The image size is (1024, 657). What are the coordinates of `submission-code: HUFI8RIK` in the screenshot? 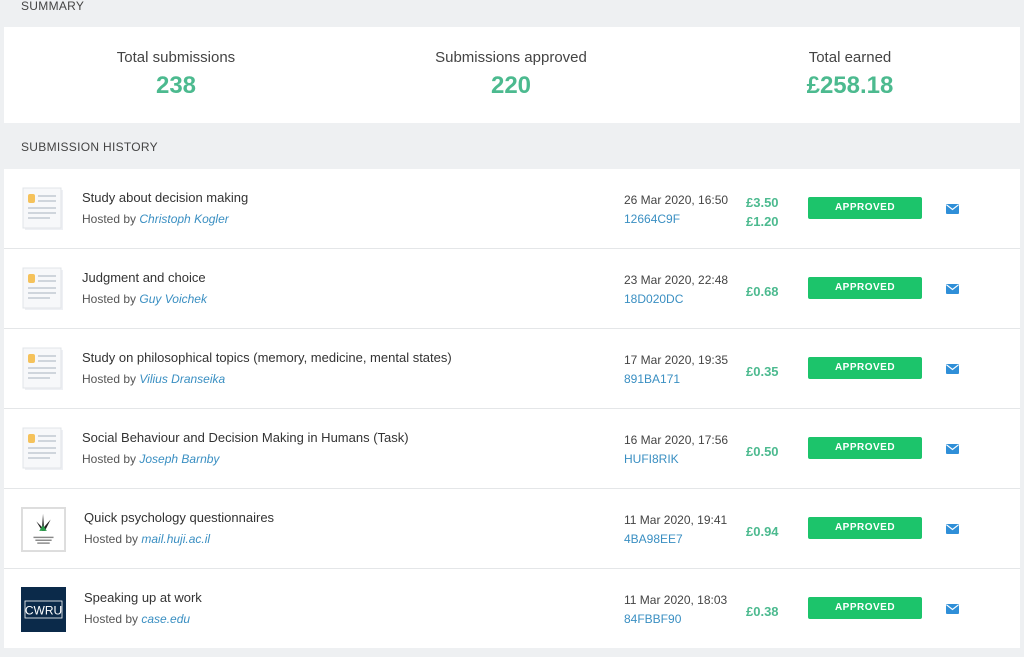 It's located at (651, 459).